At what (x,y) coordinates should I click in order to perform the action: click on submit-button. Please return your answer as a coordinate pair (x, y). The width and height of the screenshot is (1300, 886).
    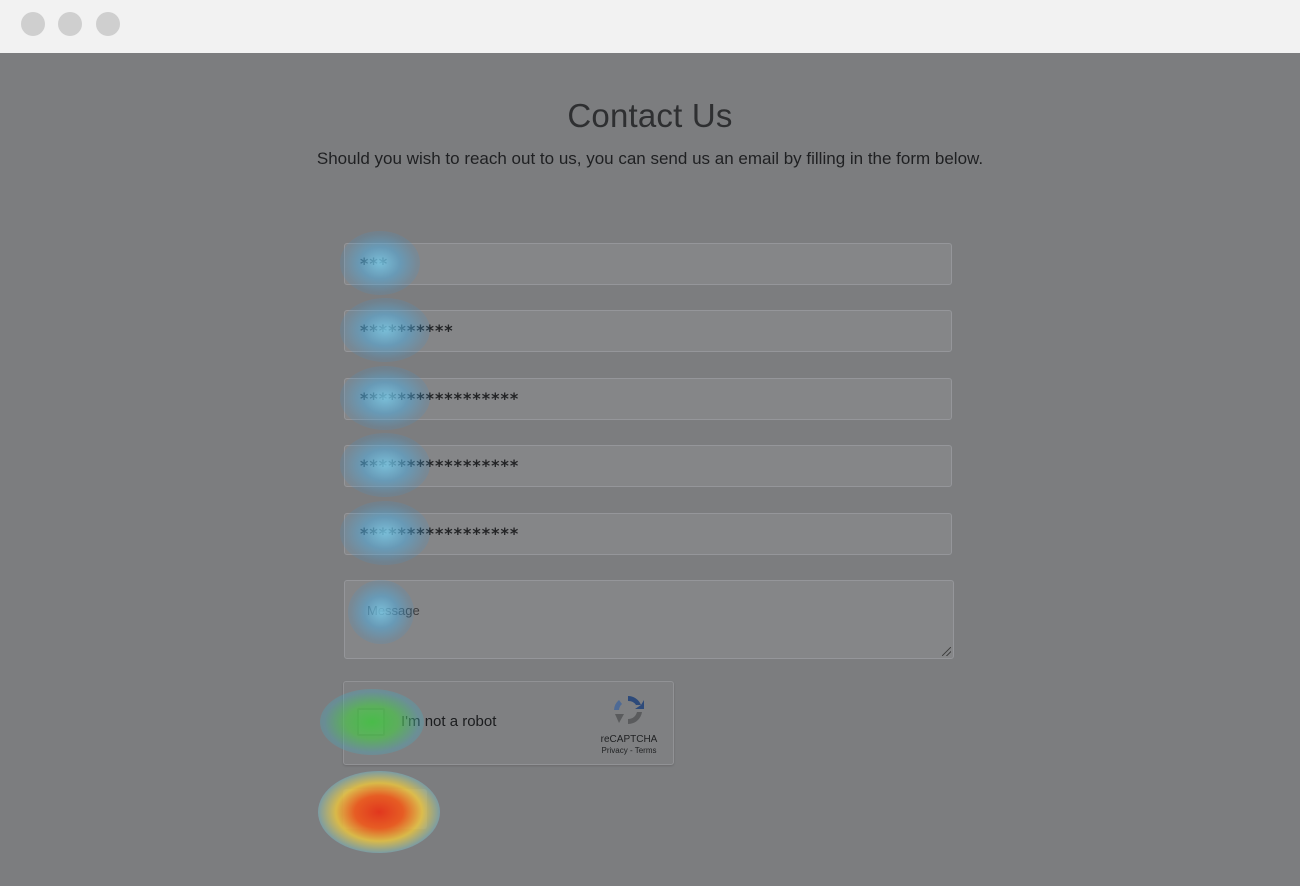
    Looking at the image, I should click on (385, 809).